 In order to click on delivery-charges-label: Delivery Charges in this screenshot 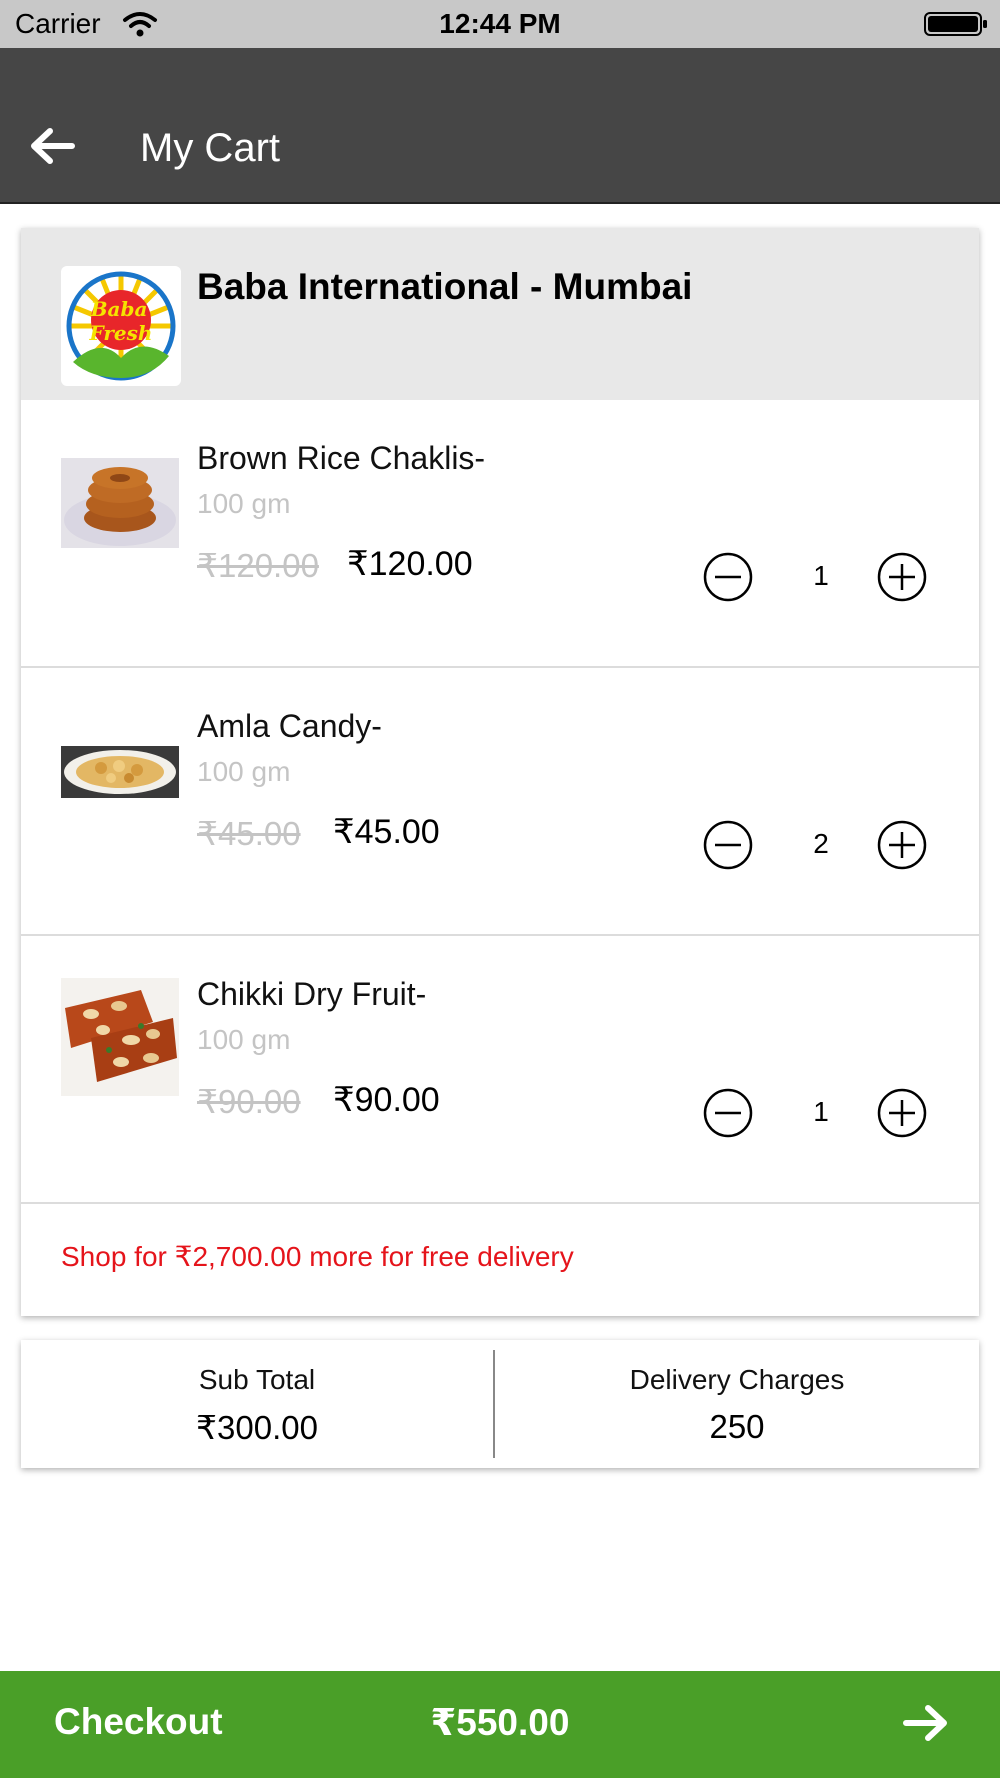, I will do `click(737, 1379)`.